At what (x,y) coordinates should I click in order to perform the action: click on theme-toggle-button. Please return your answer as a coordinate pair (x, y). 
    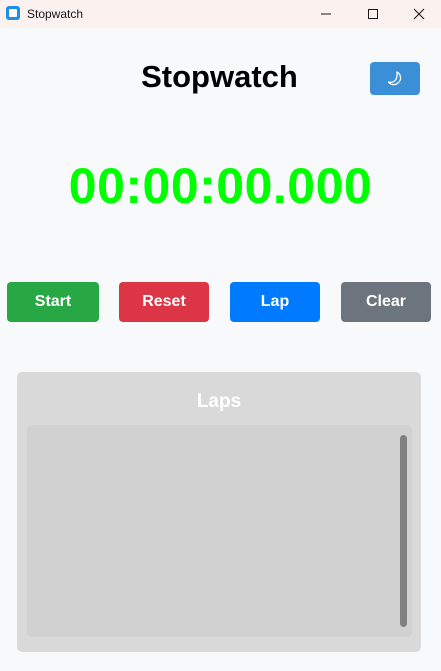
    Looking at the image, I should click on (395, 78).